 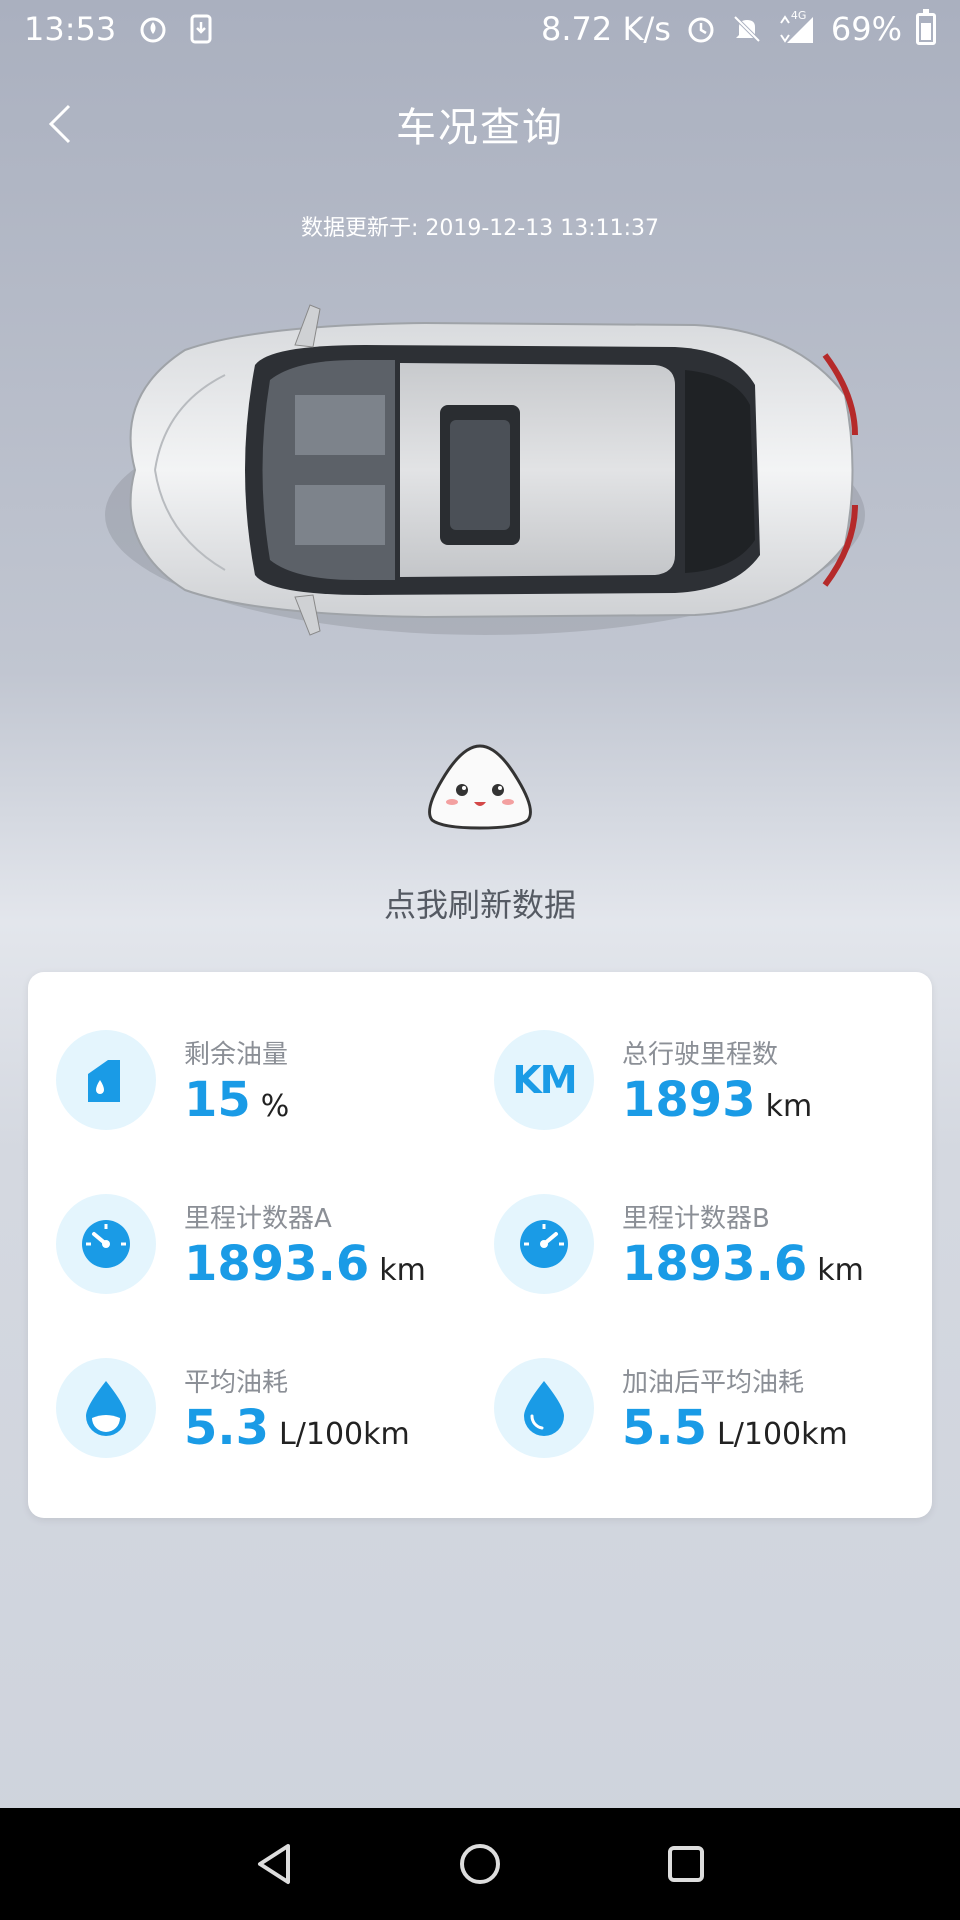 I want to click on gauge-b-icon, so click(x=544, y=1244).